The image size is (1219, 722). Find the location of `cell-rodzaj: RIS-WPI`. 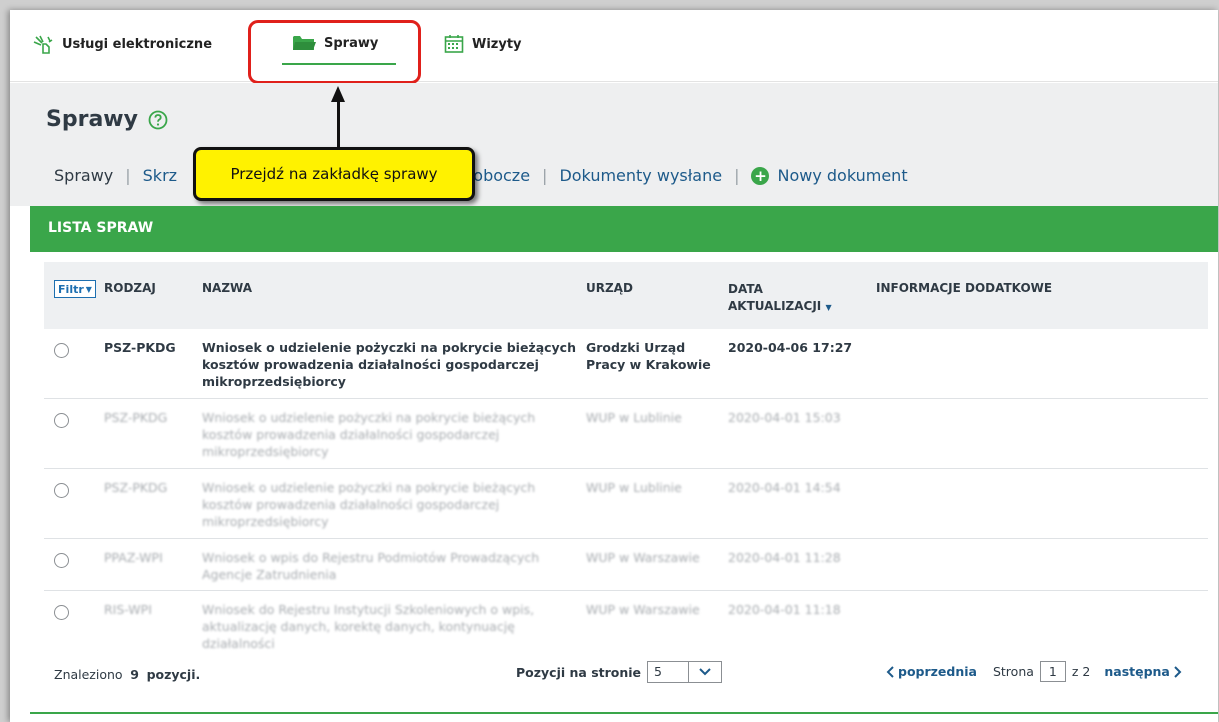

cell-rodzaj: RIS-WPI is located at coordinates (128, 609).